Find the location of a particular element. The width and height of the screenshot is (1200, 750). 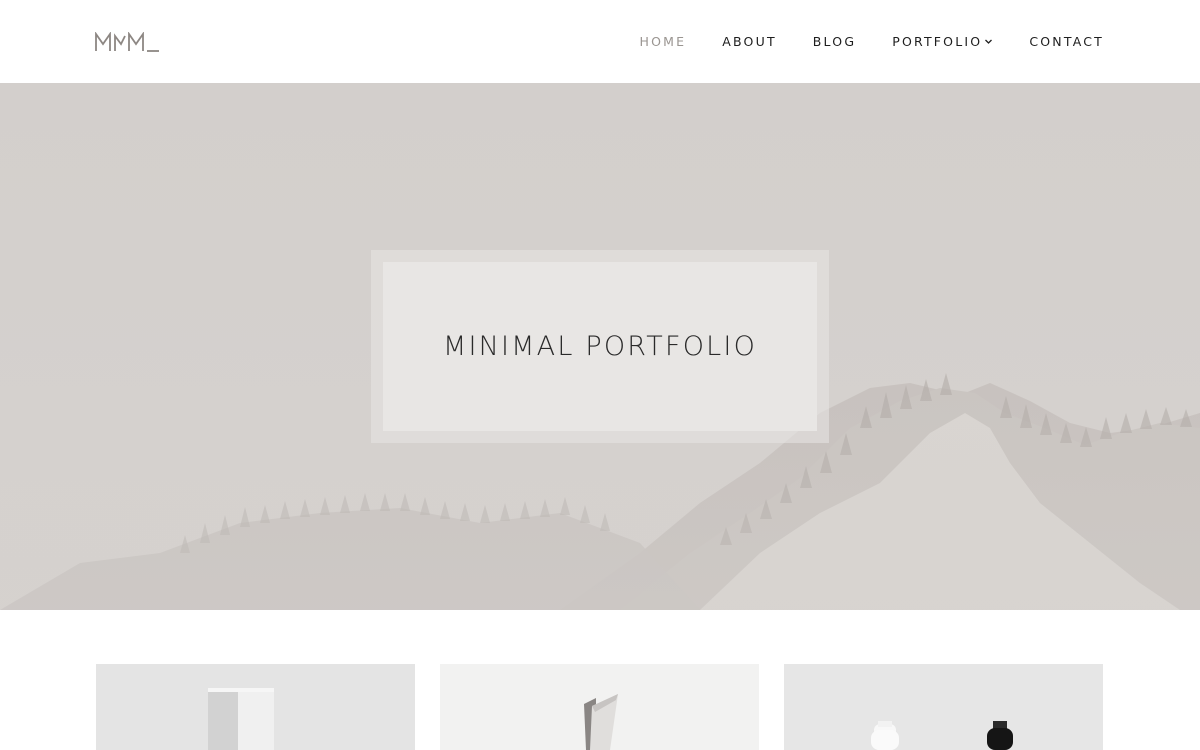

chevron-down-icon is located at coordinates (989, 41).